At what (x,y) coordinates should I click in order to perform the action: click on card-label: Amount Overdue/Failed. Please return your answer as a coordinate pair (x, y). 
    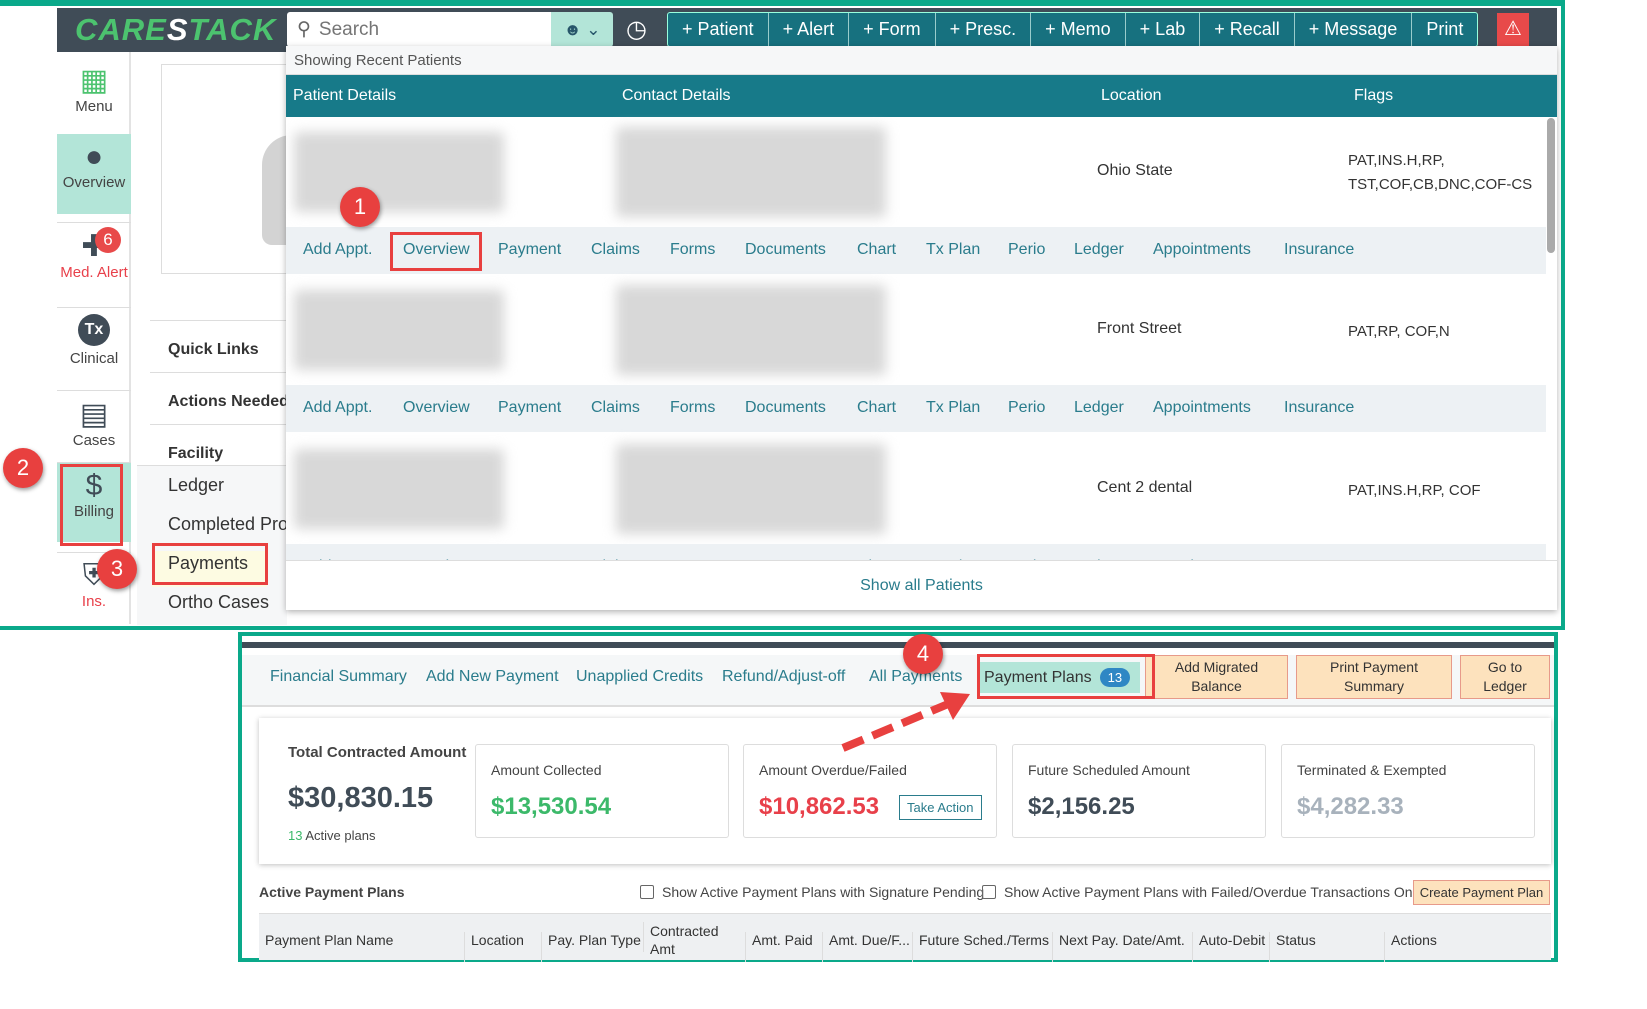
    Looking at the image, I should click on (833, 770).